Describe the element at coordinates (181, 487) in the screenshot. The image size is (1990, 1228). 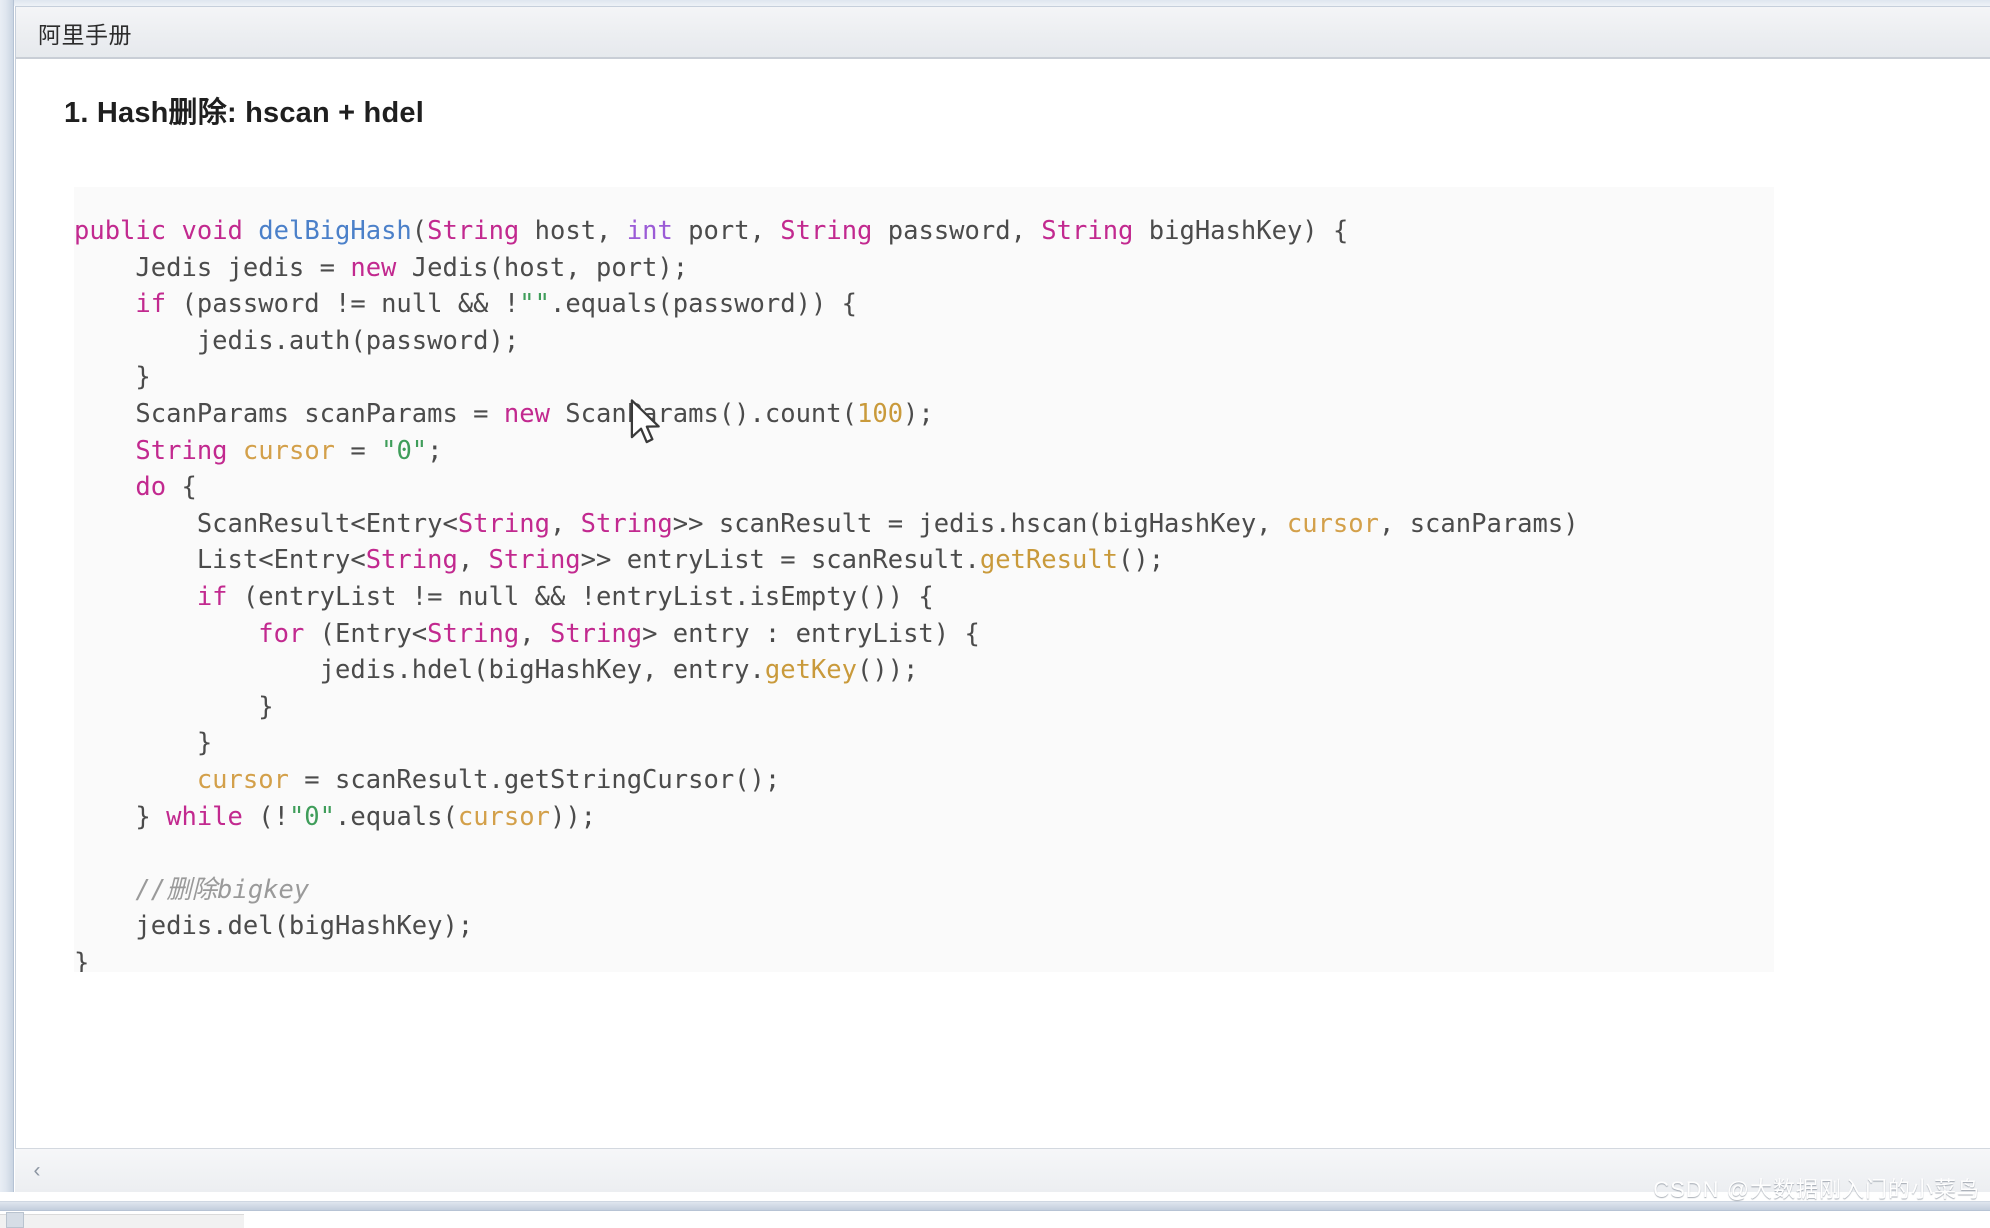
I see `code-token: {` at that location.